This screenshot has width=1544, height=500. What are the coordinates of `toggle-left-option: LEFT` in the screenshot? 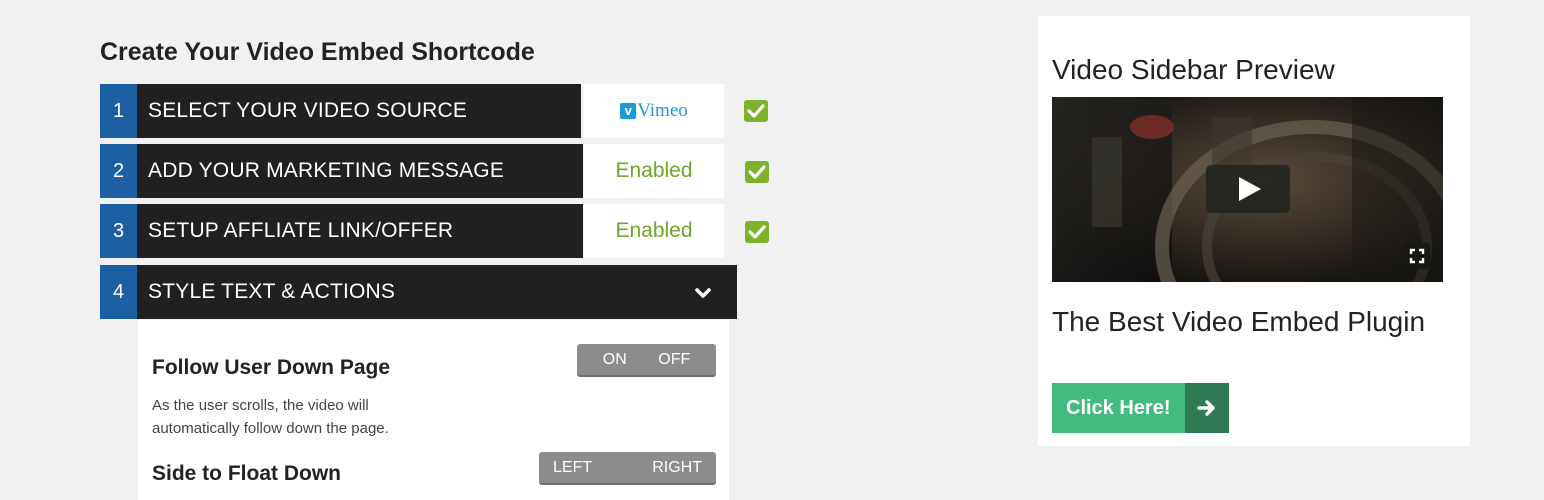 It's located at (572, 468).